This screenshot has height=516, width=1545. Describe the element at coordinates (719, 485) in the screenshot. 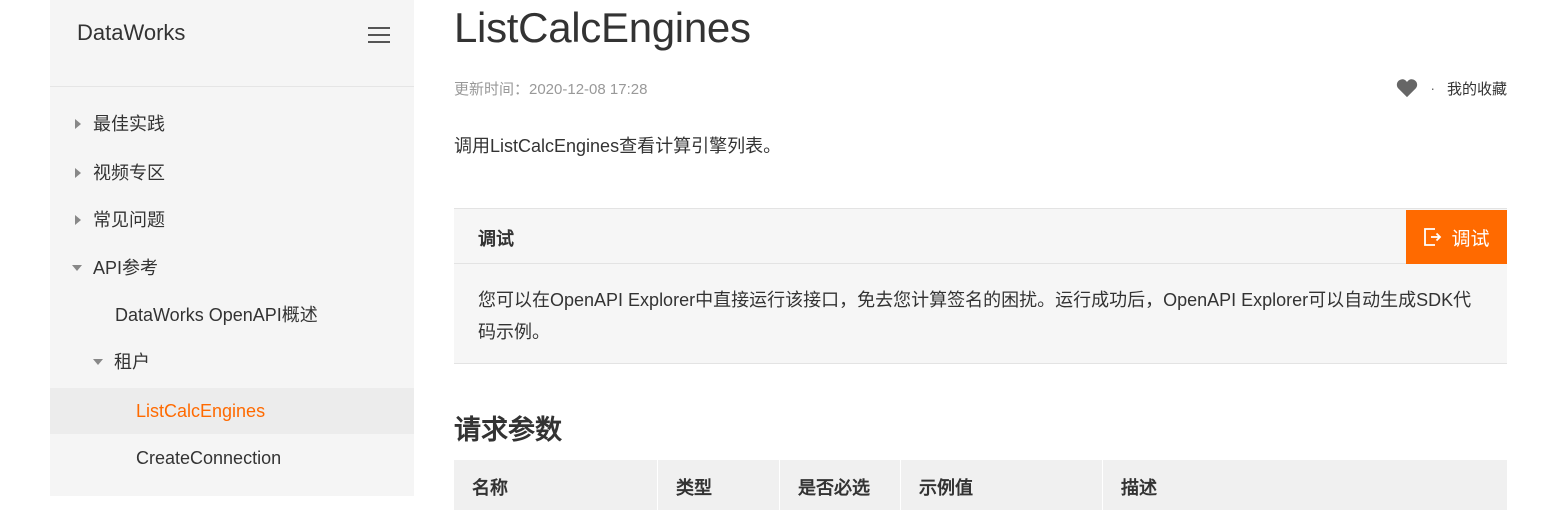

I see `column-header-type: 类型` at that location.